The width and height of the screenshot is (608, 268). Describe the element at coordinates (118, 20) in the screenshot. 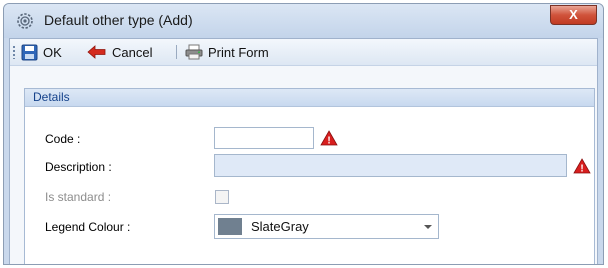

I see `window-title: Default other type (Add)` at that location.